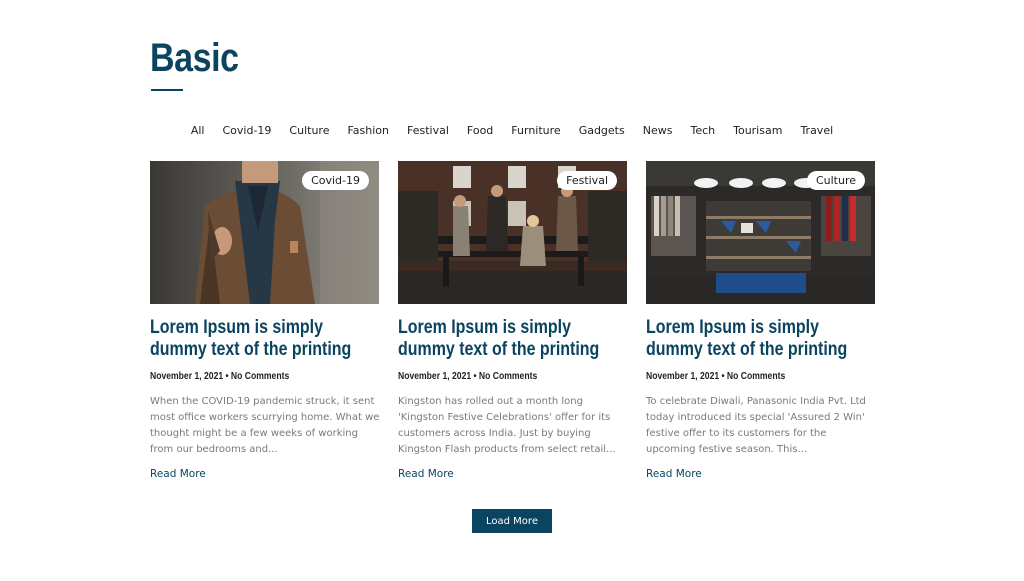  What do you see at coordinates (835, 180) in the screenshot?
I see `category-badge: Culture` at bounding box center [835, 180].